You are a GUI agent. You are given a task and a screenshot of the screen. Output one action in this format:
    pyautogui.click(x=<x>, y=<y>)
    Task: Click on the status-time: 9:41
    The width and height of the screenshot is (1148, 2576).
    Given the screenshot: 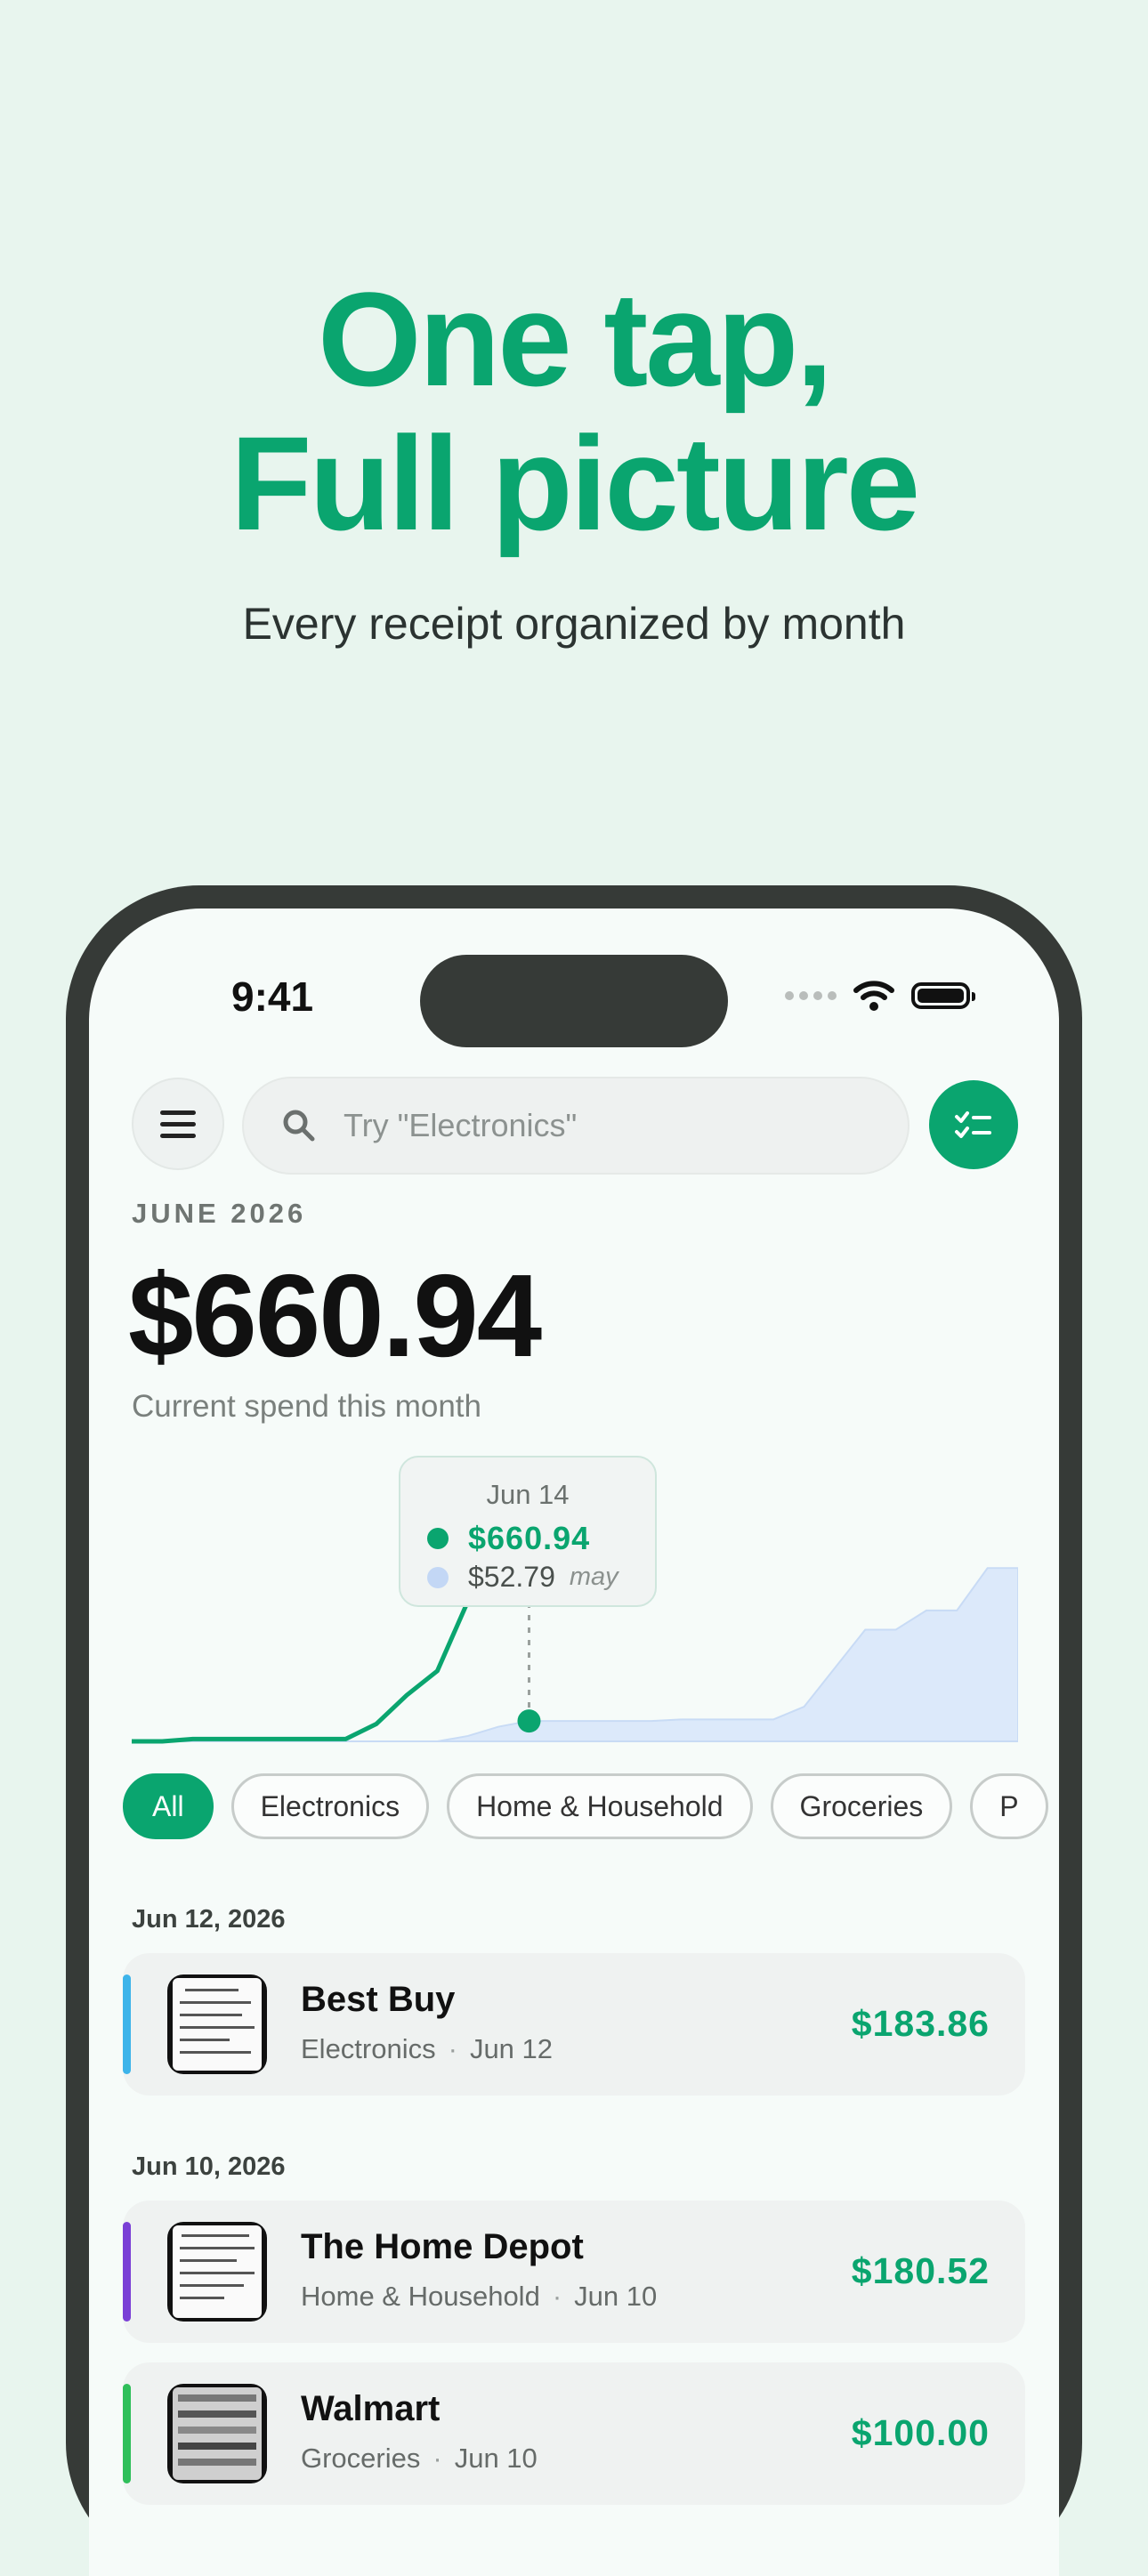 What is the action you would take?
    pyautogui.click(x=272, y=996)
    